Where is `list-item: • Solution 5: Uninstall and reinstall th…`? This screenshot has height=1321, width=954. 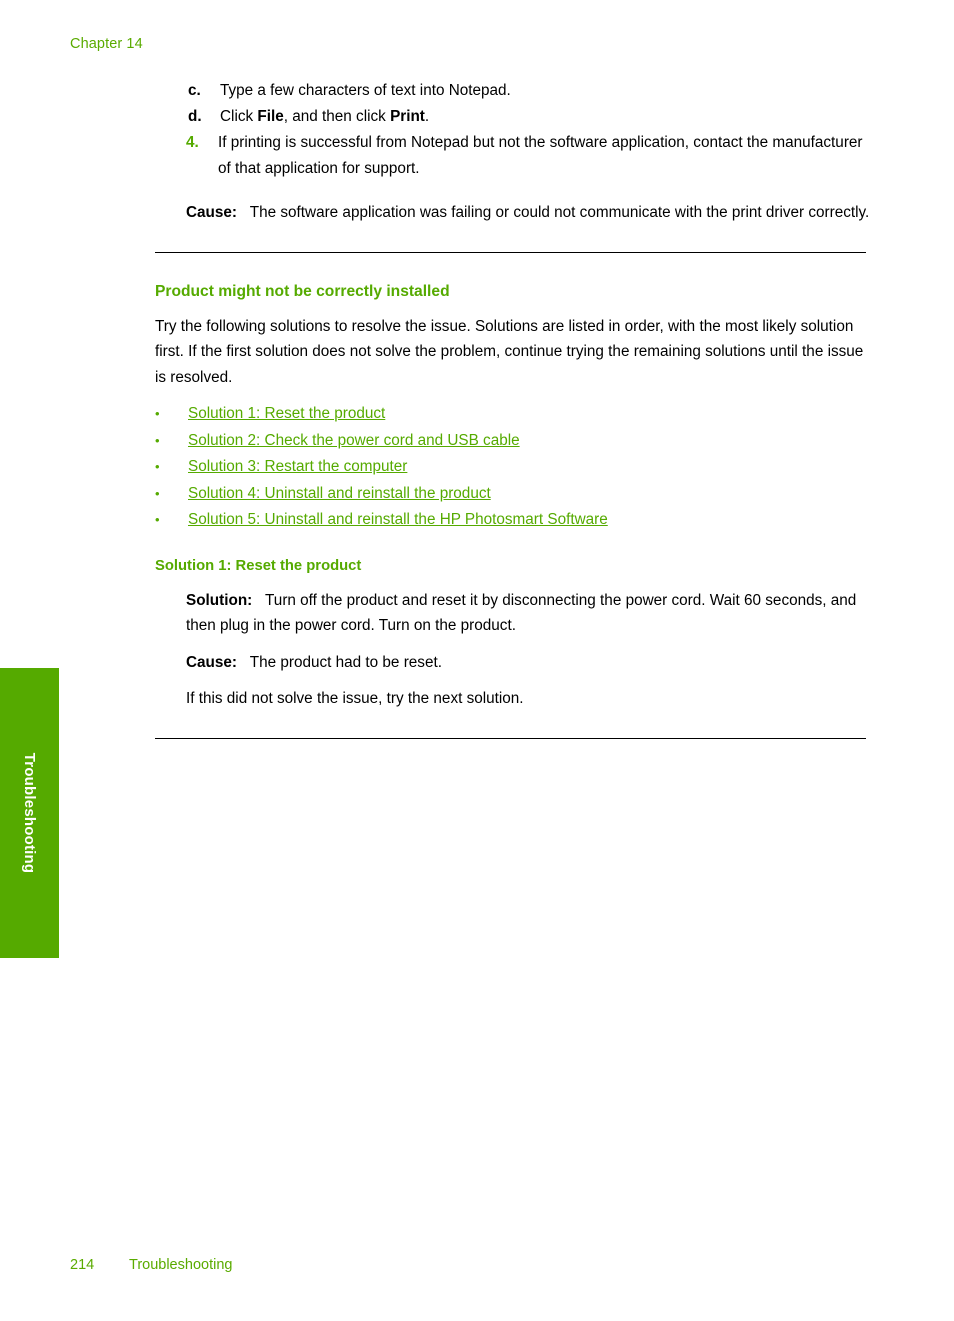
list-item: • Solution 5: Uninstall and reinstall th… is located at coordinates (512, 520).